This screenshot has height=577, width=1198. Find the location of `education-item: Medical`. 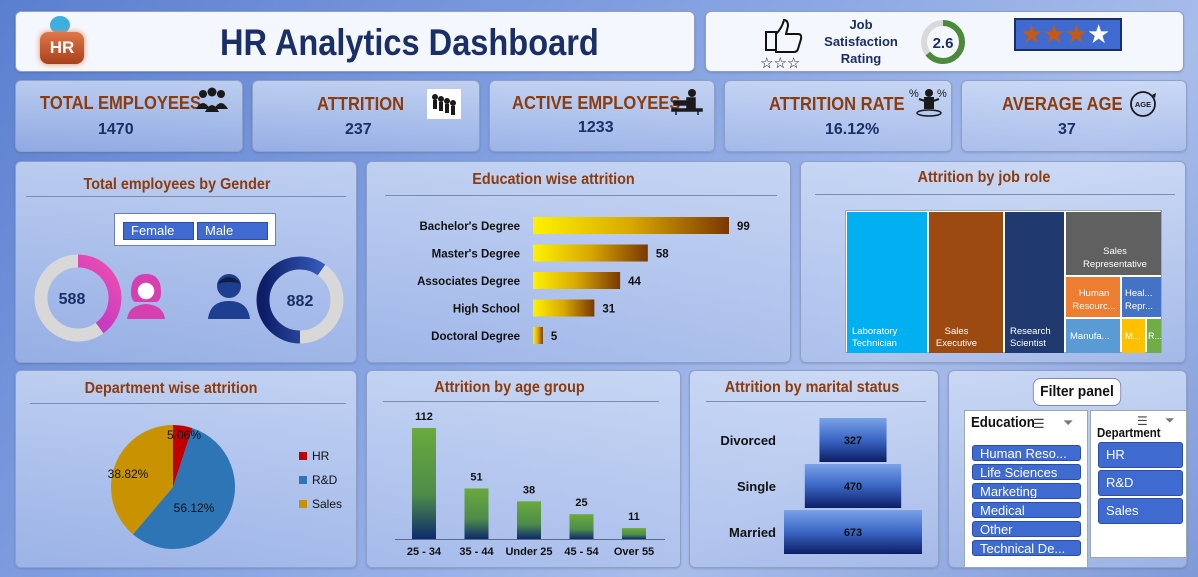

education-item: Medical is located at coordinates (1026, 510).